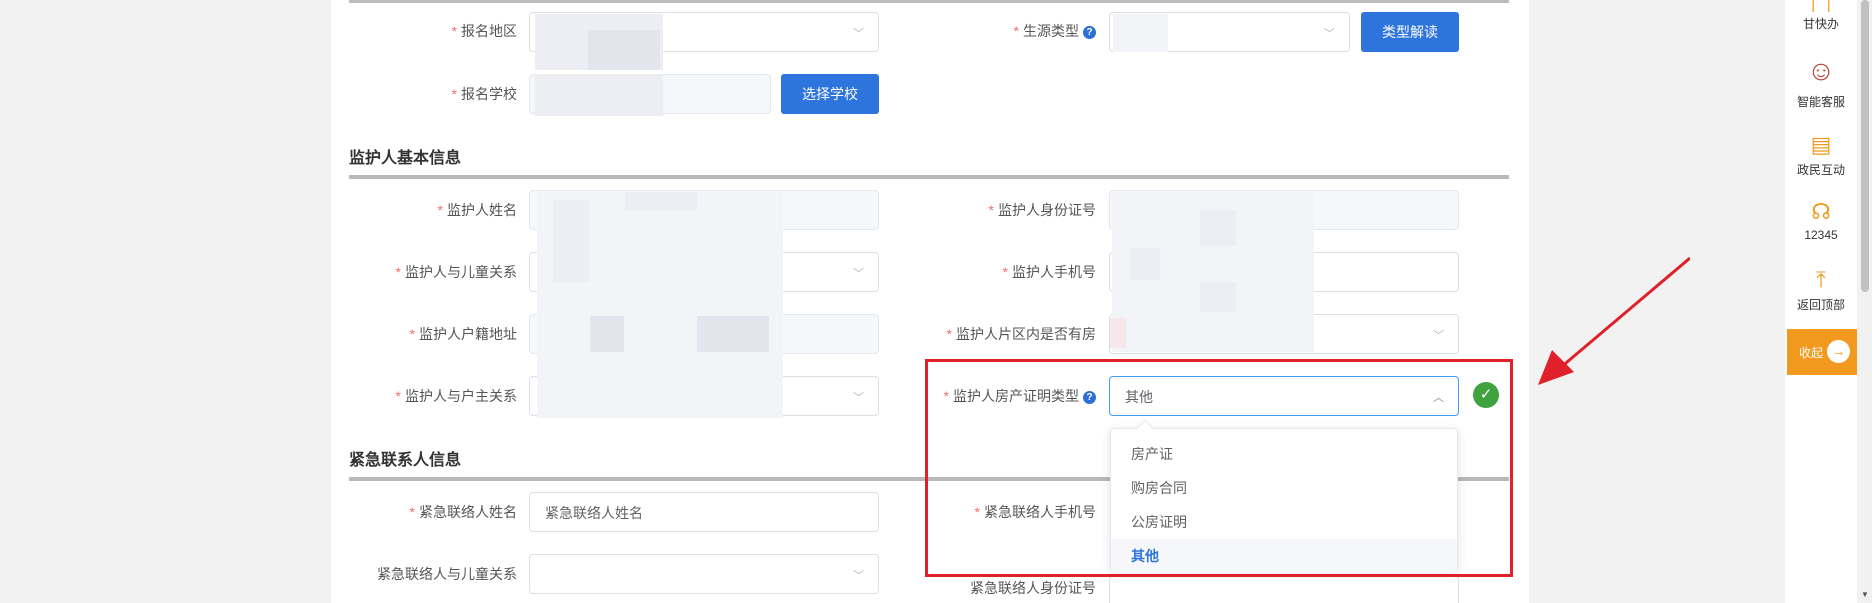  What do you see at coordinates (1089, 32) in the screenshot?
I see `help-icon: ?` at bounding box center [1089, 32].